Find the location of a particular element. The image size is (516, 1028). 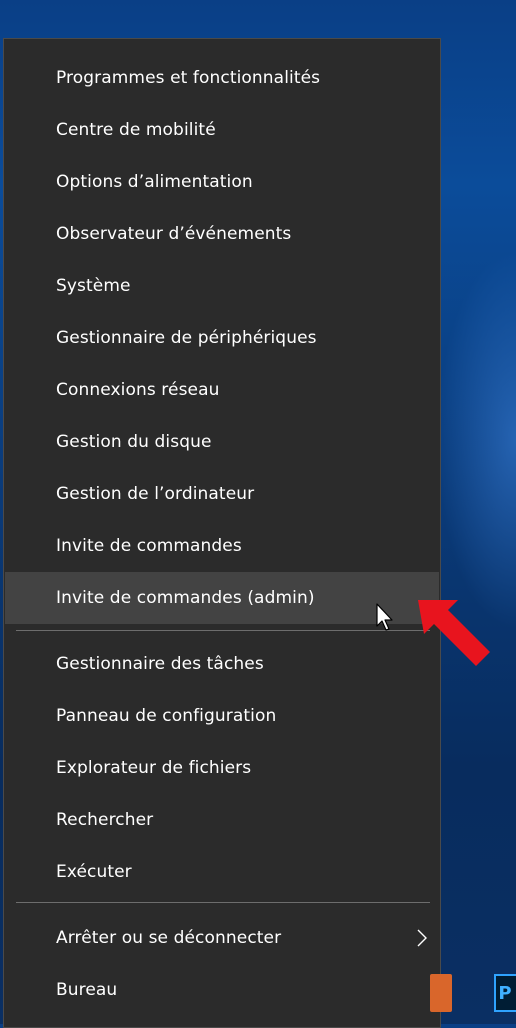

menu-item-control-panel: Panneau de configuration is located at coordinates (222, 716).